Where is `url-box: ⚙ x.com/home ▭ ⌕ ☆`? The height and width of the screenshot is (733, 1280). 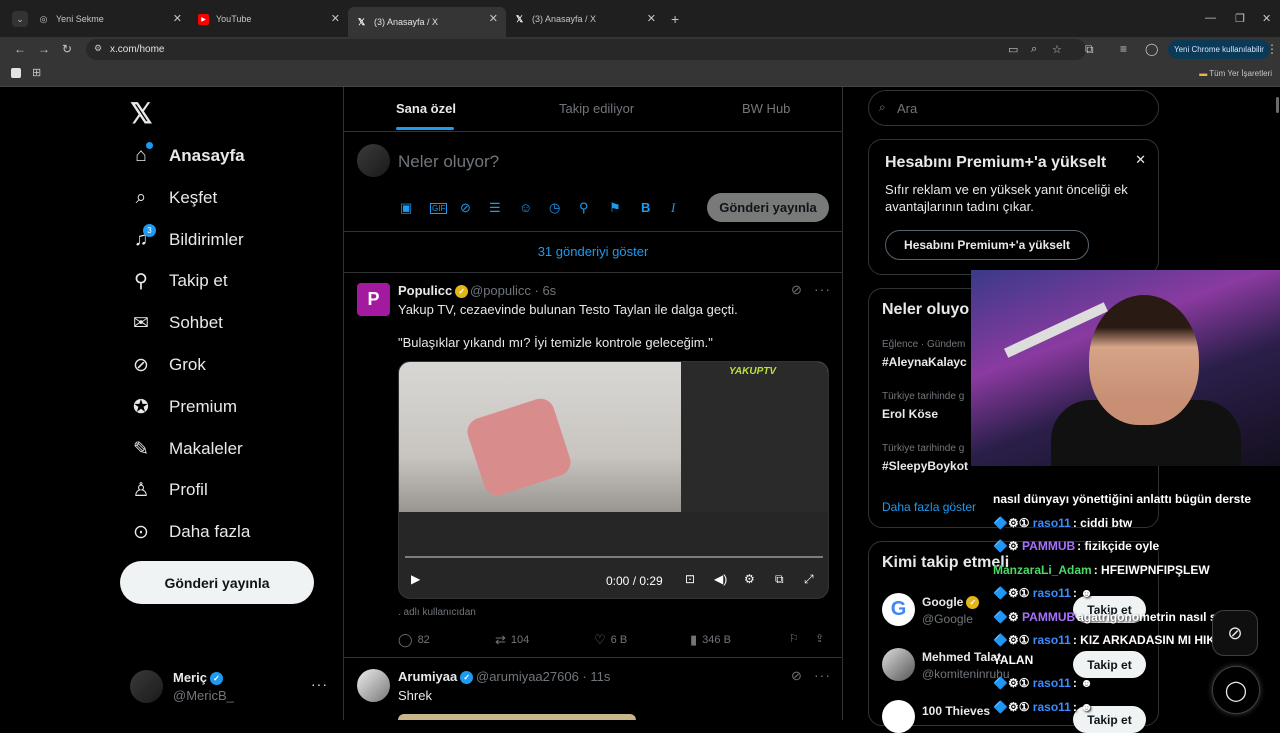
url-box: ⚙ x.com/home ▭ ⌕ ☆ is located at coordinates (586, 49).